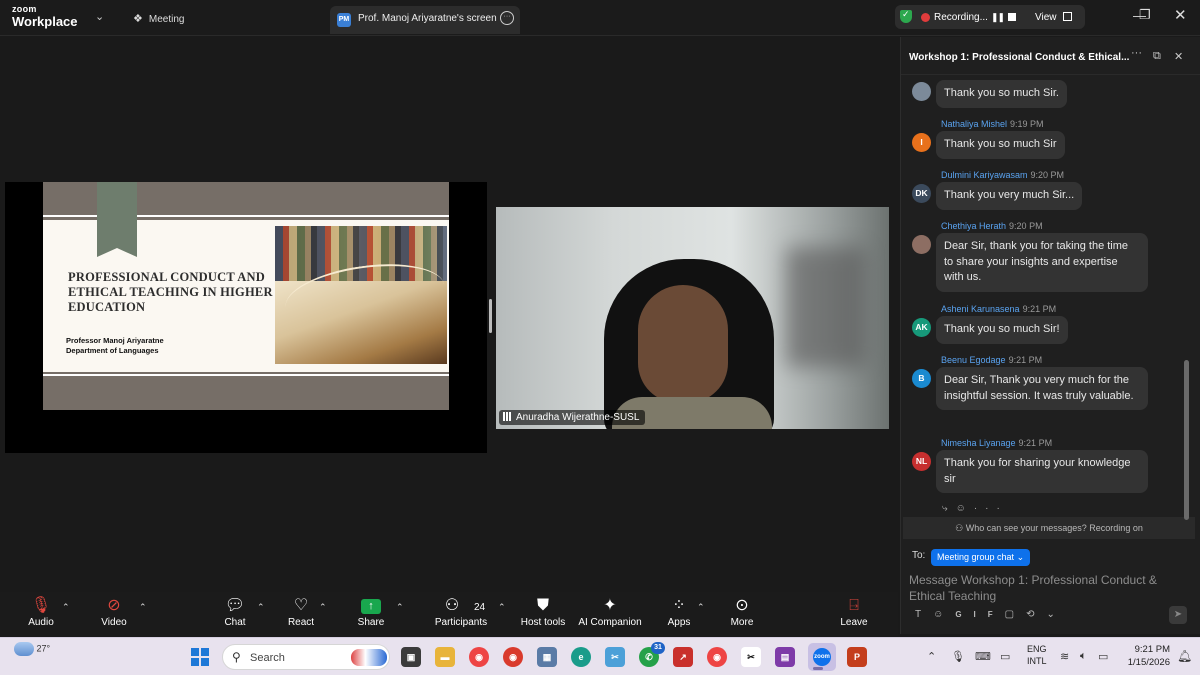 Image resolution: width=1200 pixels, height=675 pixels. I want to click on audio-button: 🎙︎ Audio, so click(41, 614).